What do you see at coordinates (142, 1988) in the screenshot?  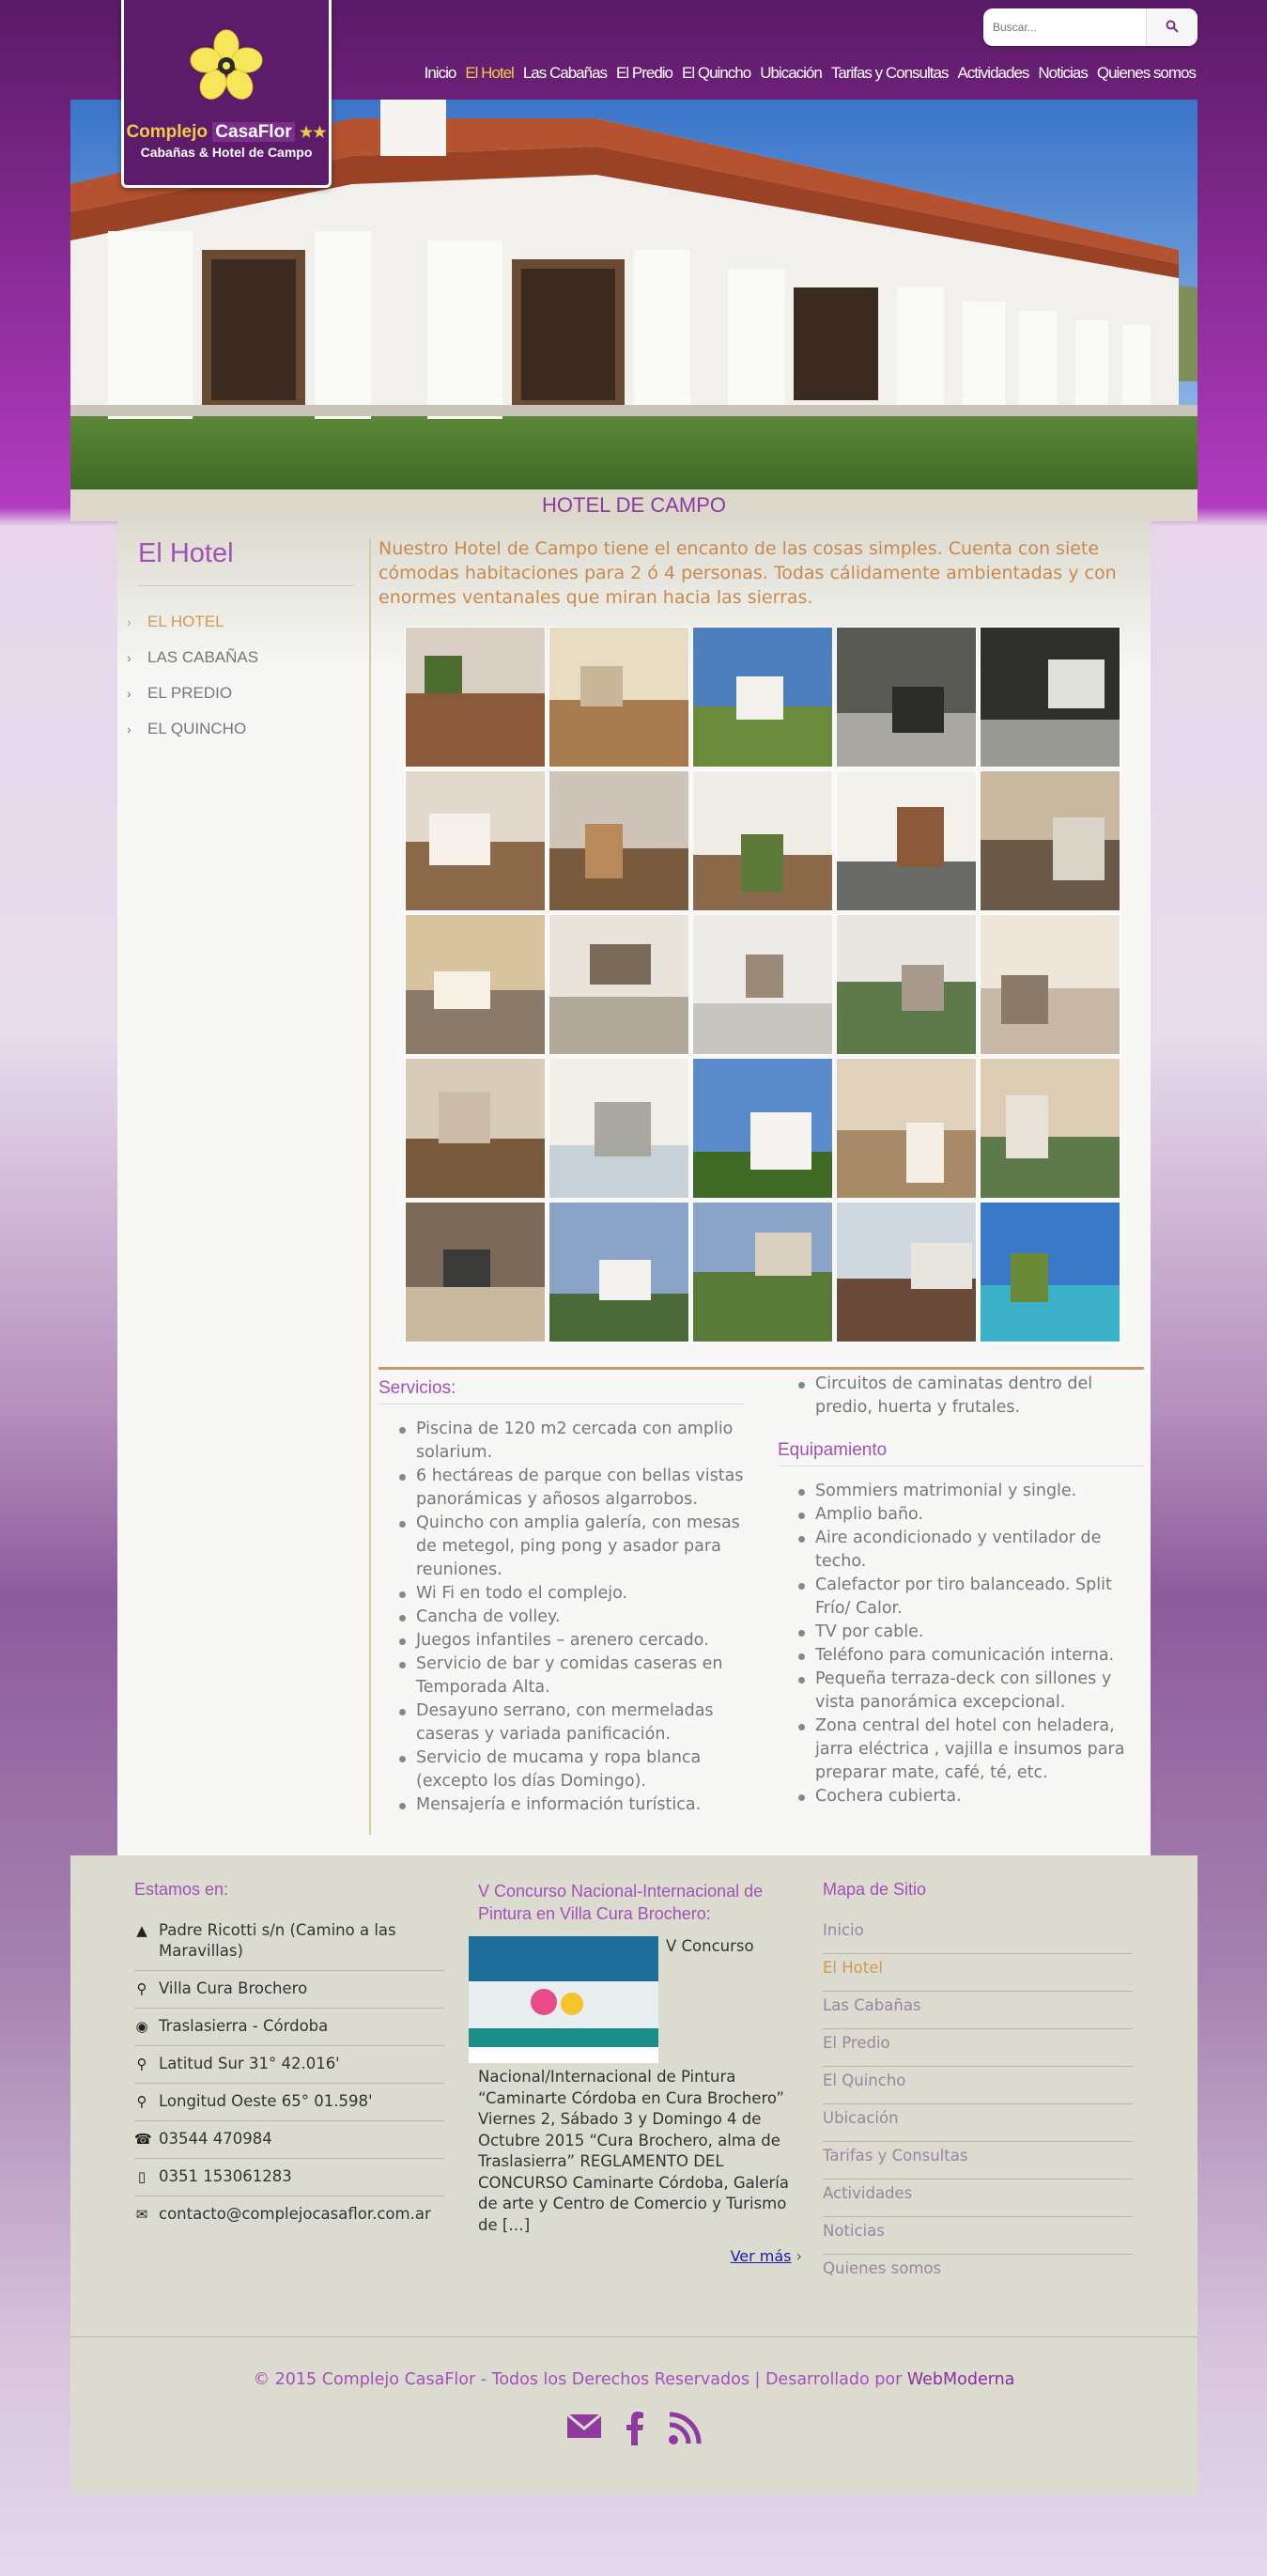 I see `map-marker-icon: ⚲` at bounding box center [142, 1988].